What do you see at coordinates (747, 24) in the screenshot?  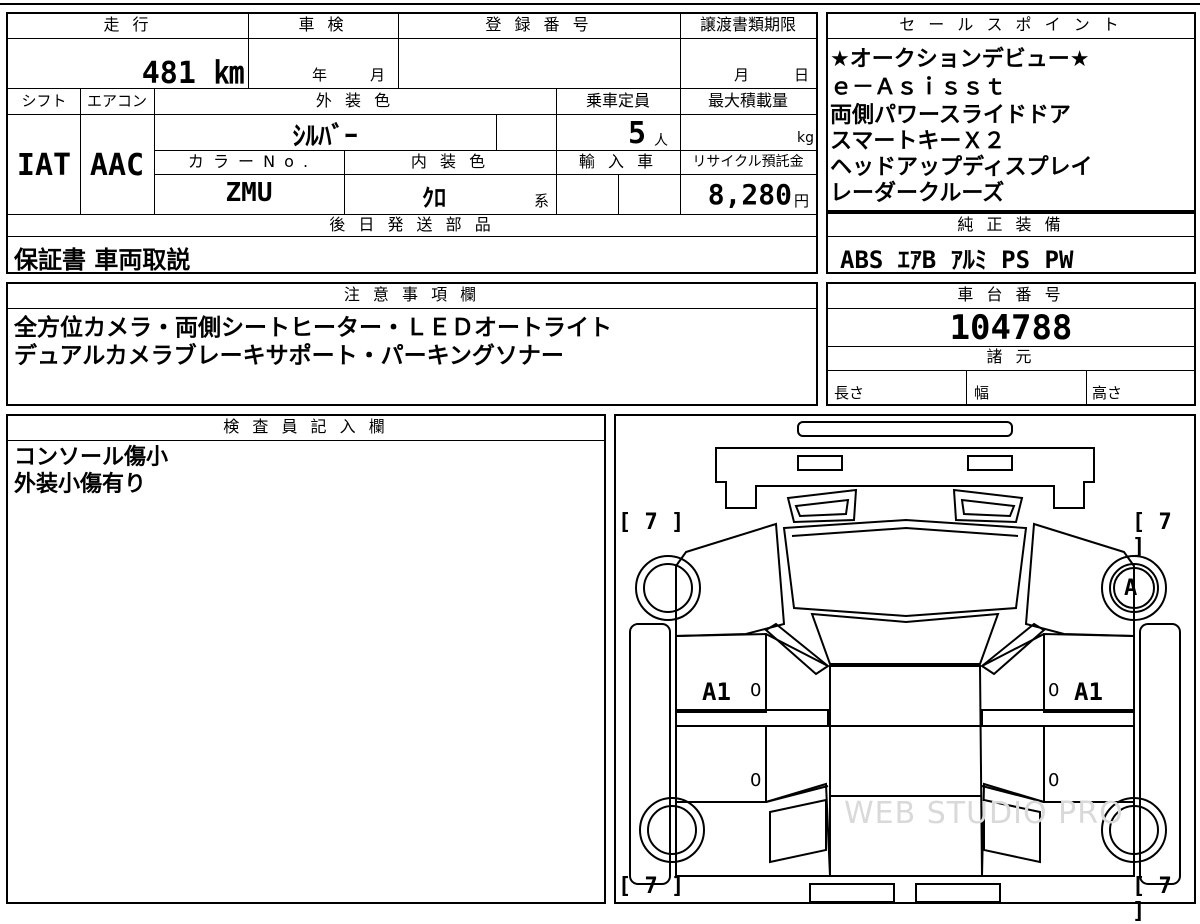 I see `transfer-deadline-header: 譲渡書類期限` at bounding box center [747, 24].